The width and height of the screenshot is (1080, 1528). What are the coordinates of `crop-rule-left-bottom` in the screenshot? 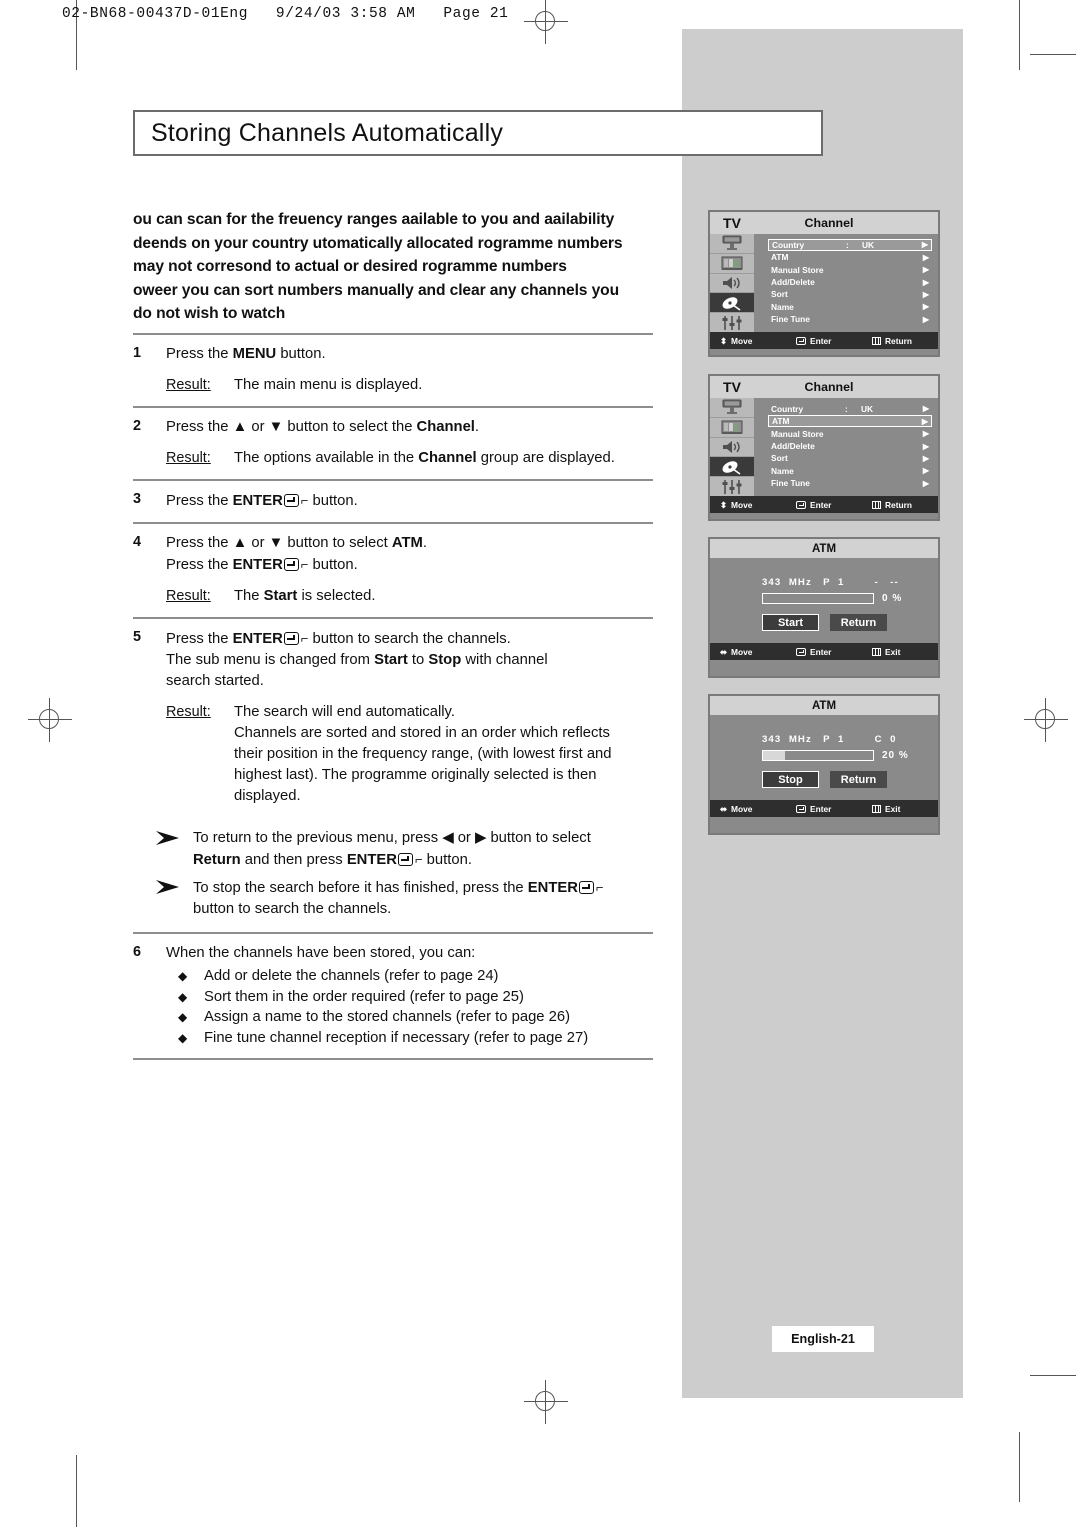 It's located at (76, 1491).